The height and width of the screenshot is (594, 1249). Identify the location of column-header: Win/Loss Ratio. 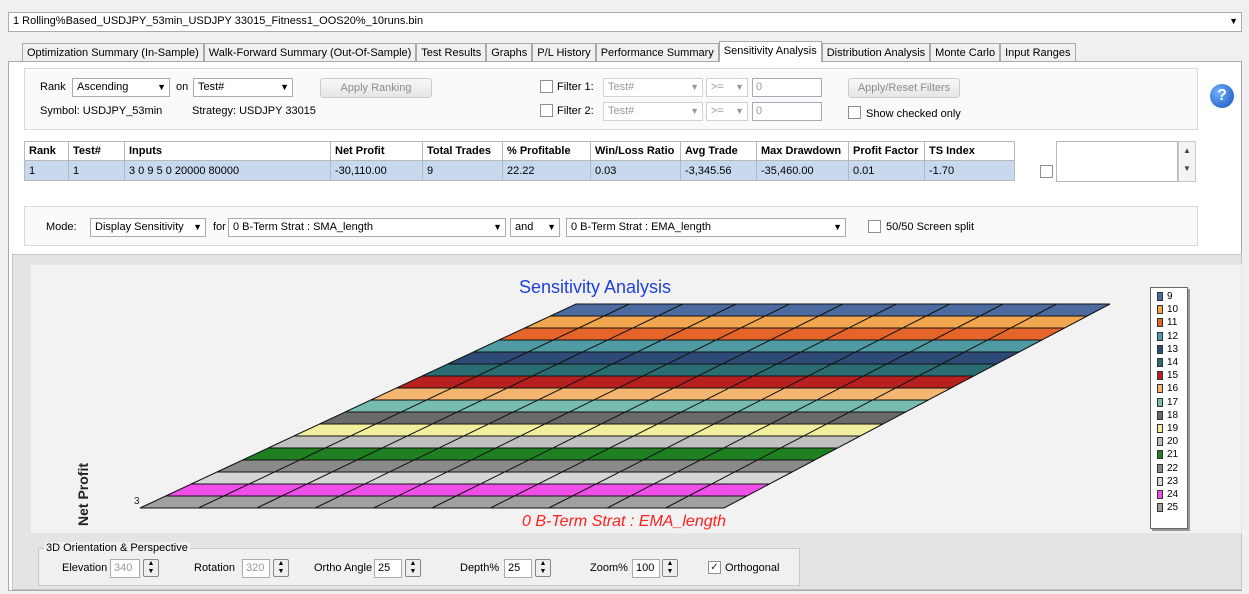
(635, 151).